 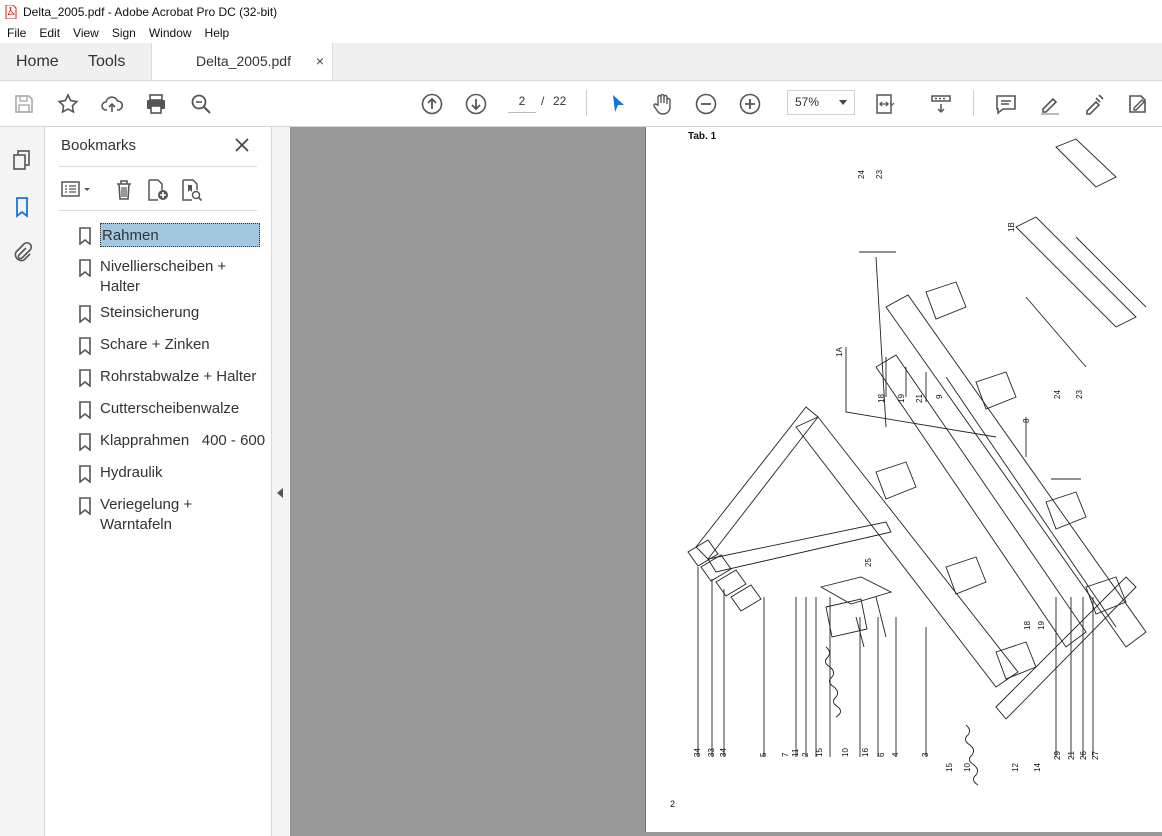 What do you see at coordinates (1026, 420) in the screenshot?
I see `callout-label: 8` at bounding box center [1026, 420].